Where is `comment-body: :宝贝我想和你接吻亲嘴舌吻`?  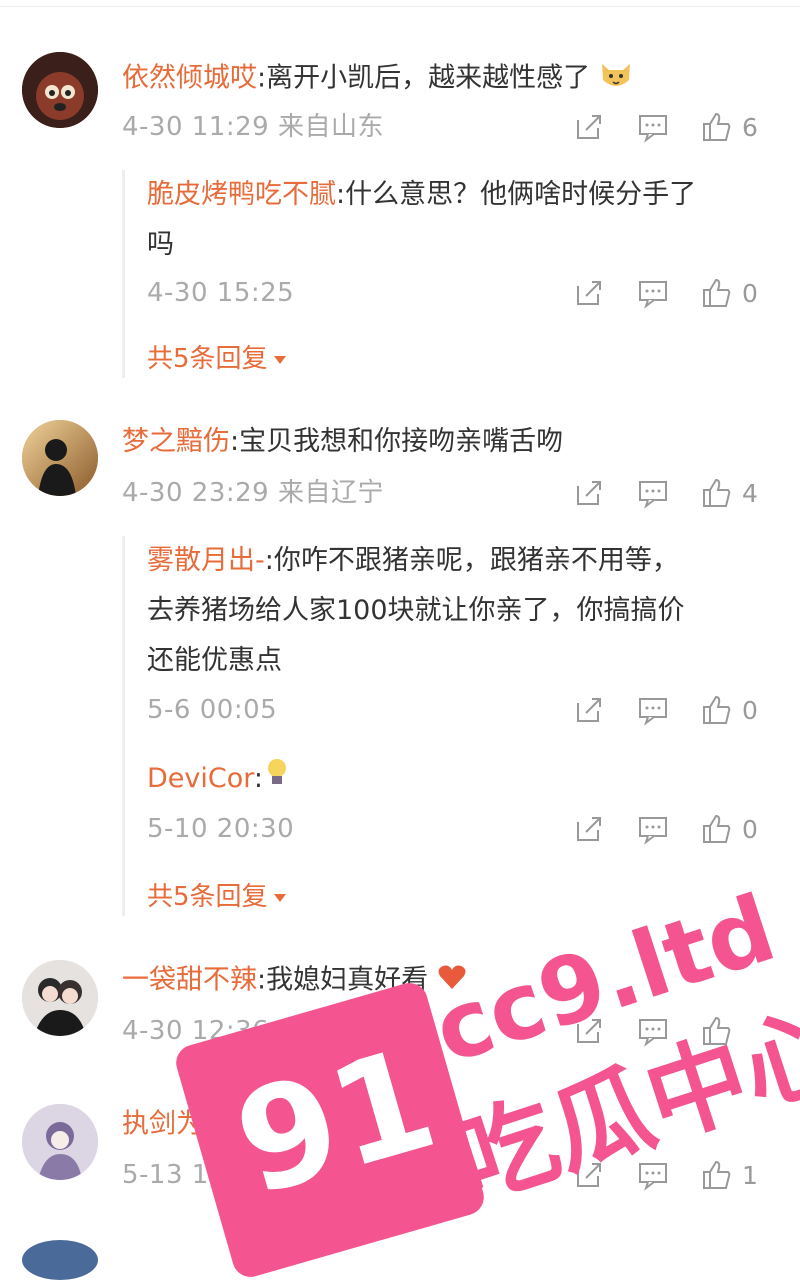 comment-body: :宝贝我想和你接吻亲嘴舌吻 is located at coordinates (397, 441).